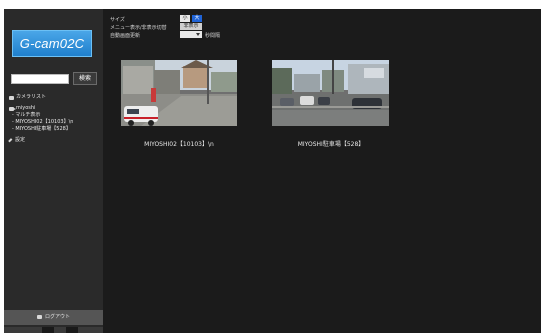 This screenshot has height=333, width=546. Describe the element at coordinates (197, 18) in the screenshot. I see `size-large-button: 大` at that location.